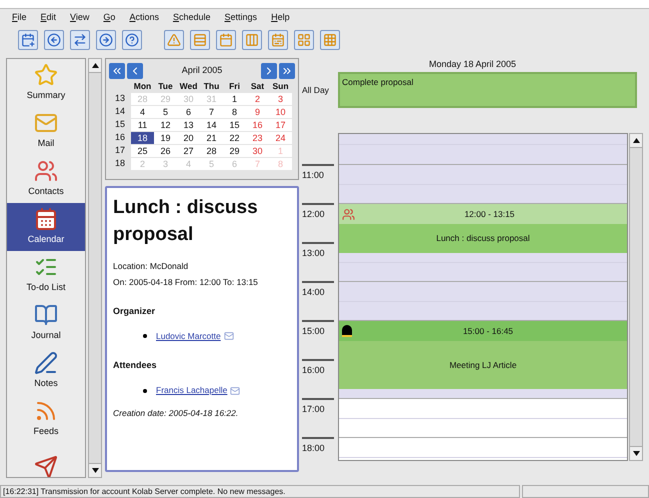  What do you see at coordinates (46, 323) in the screenshot?
I see `sidebar-item: Journal` at bounding box center [46, 323].